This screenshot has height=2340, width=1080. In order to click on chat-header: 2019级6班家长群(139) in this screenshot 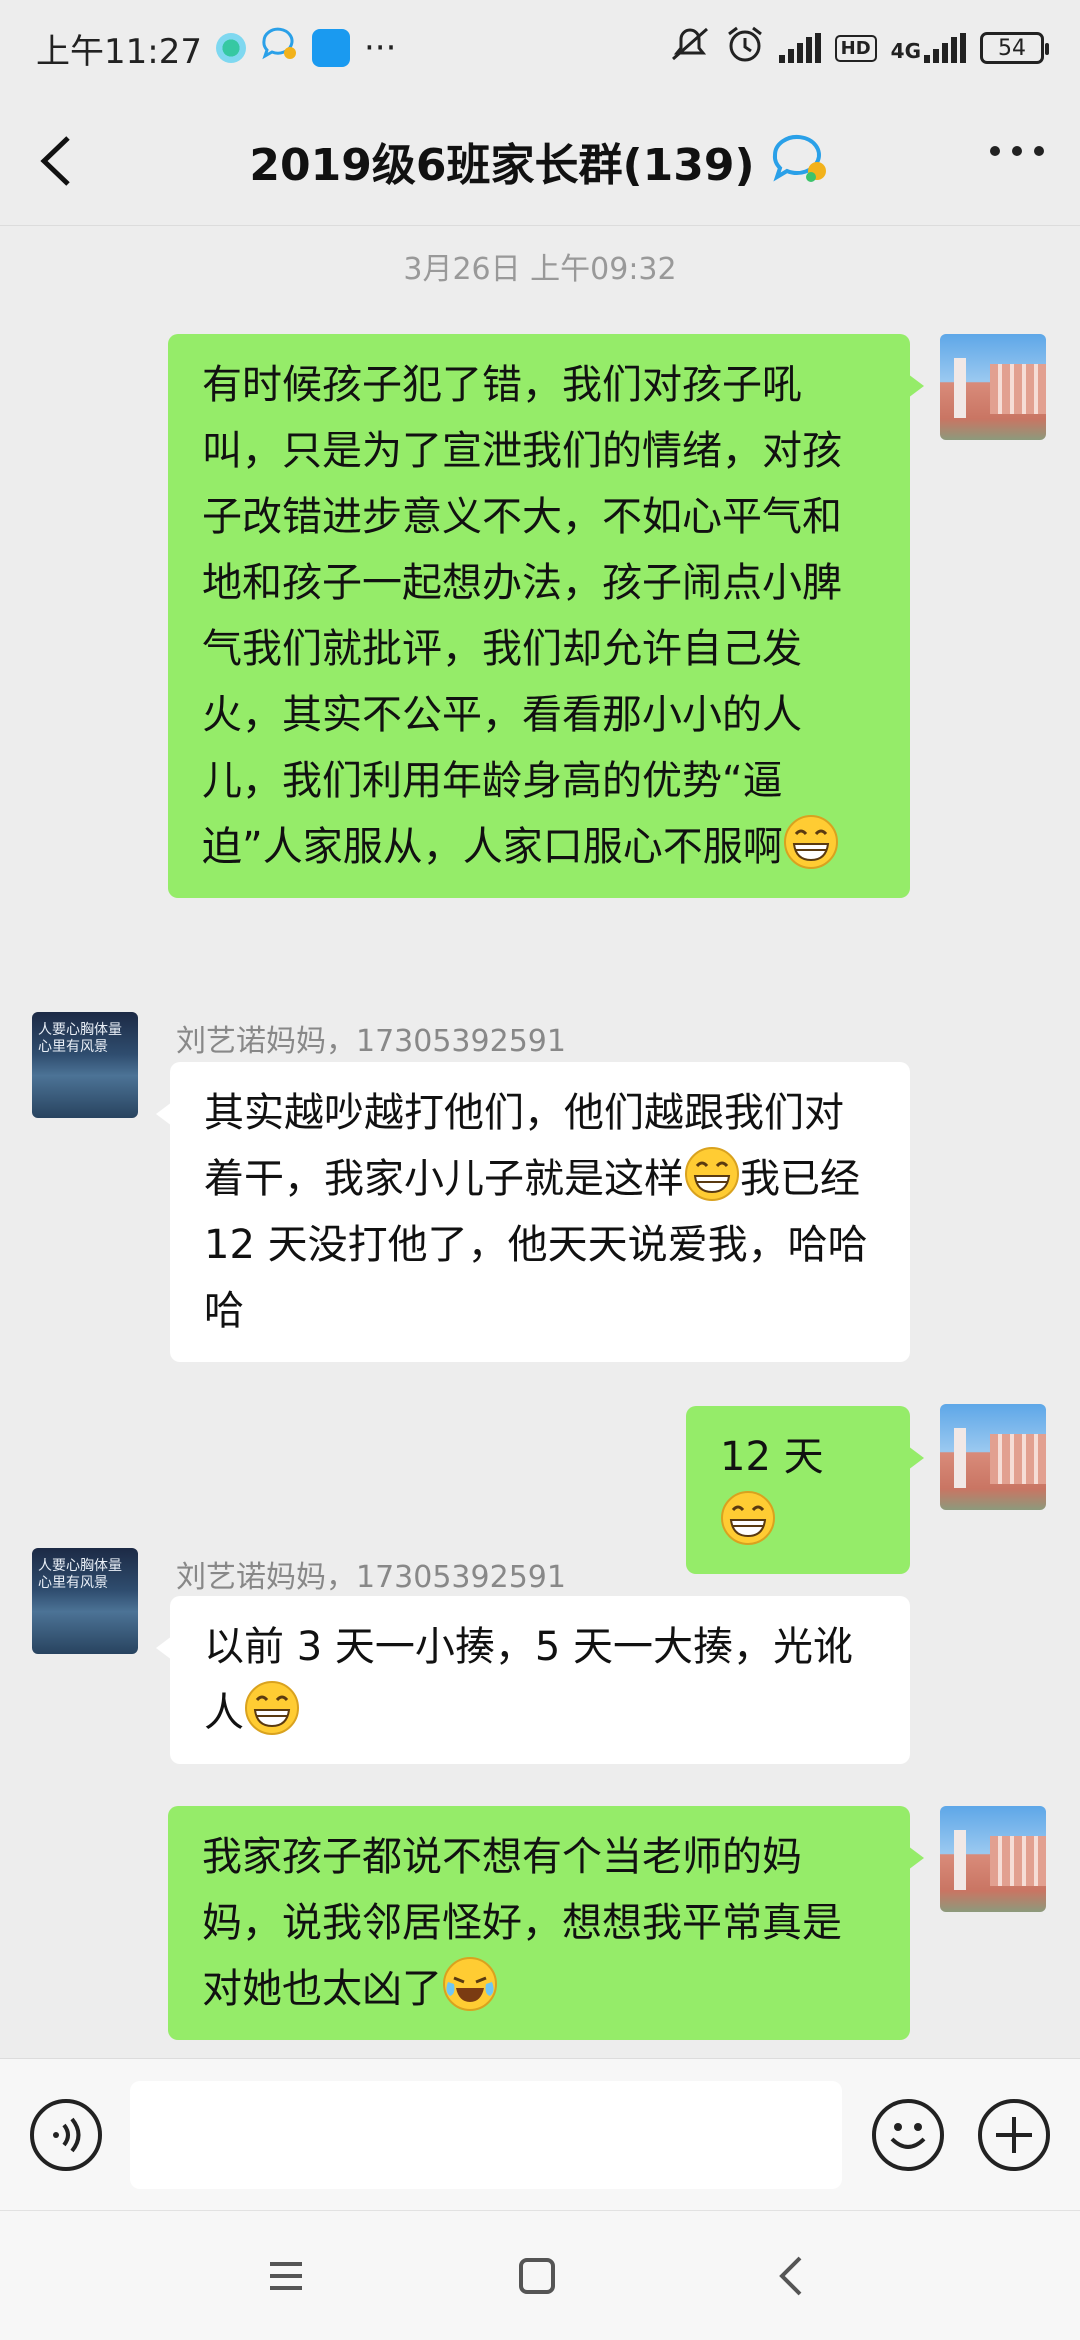, I will do `click(540, 161)`.